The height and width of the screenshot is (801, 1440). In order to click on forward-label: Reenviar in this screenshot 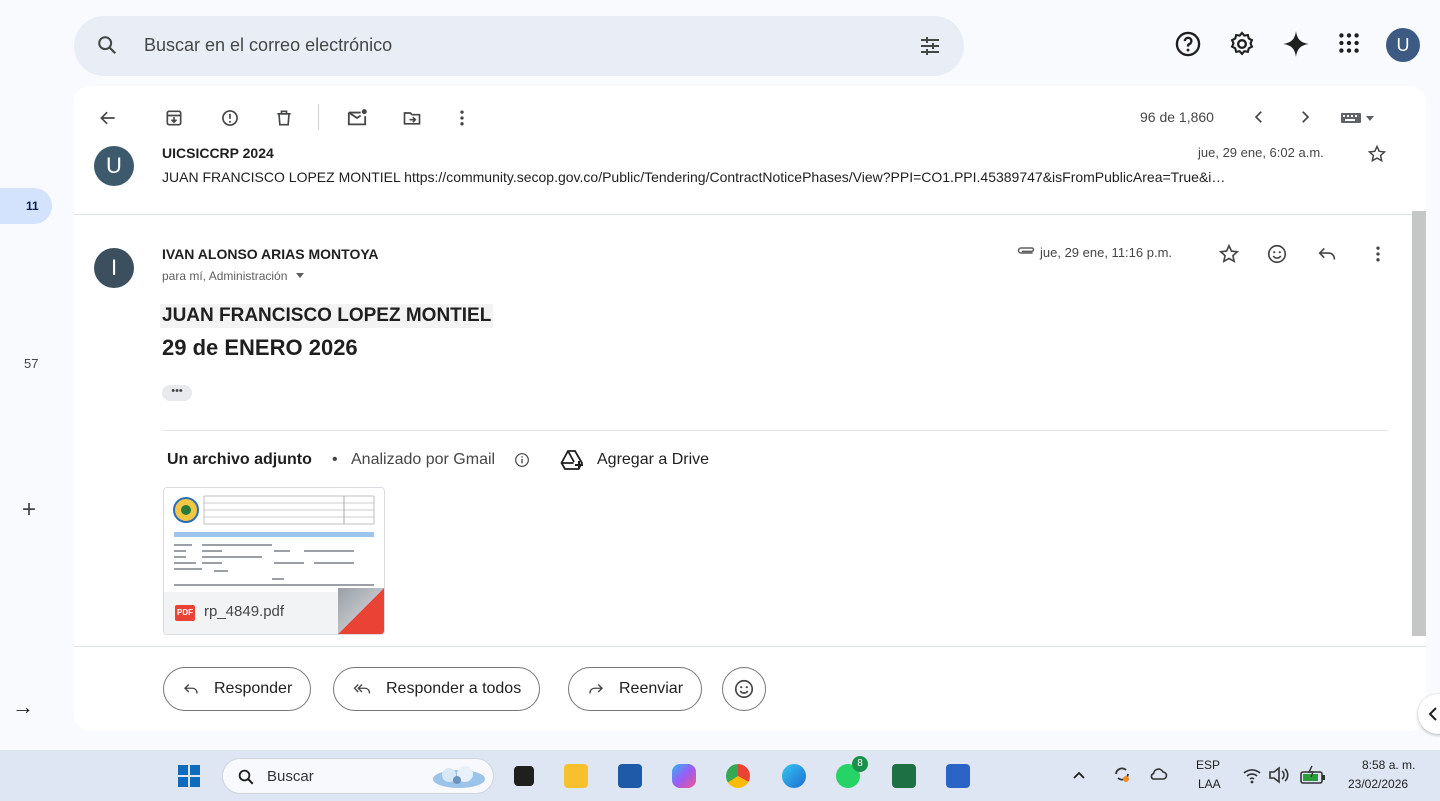, I will do `click(651, 688)`.